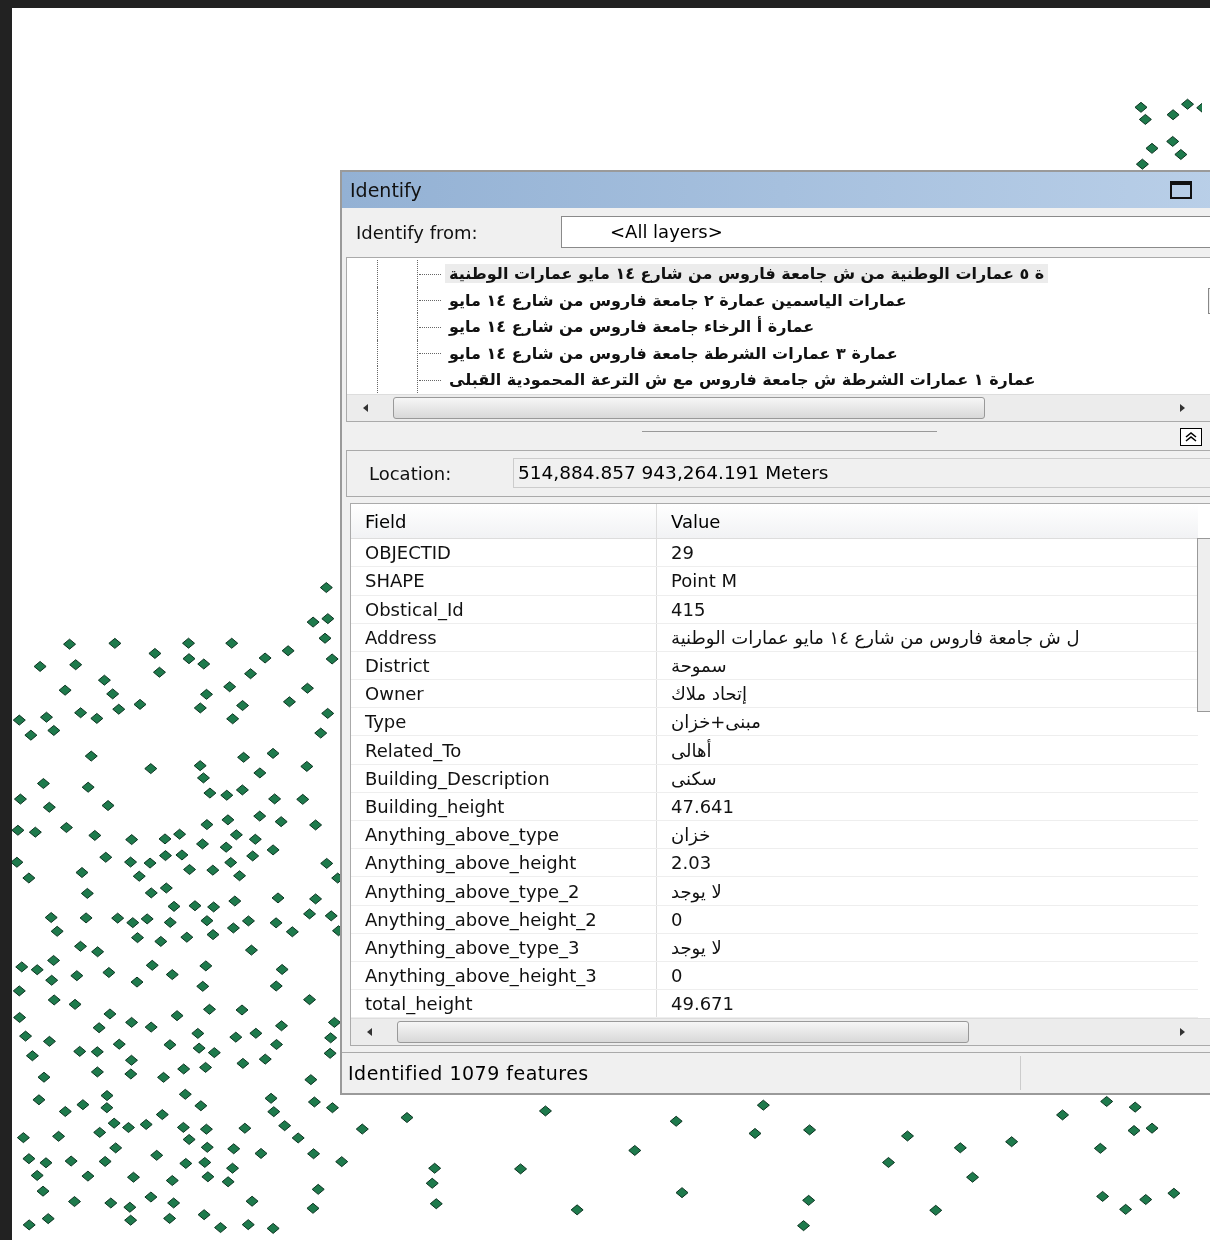  Describe the element at coordinates (504, 721) in the screenshot. I see `table-cell: Type` at that location.